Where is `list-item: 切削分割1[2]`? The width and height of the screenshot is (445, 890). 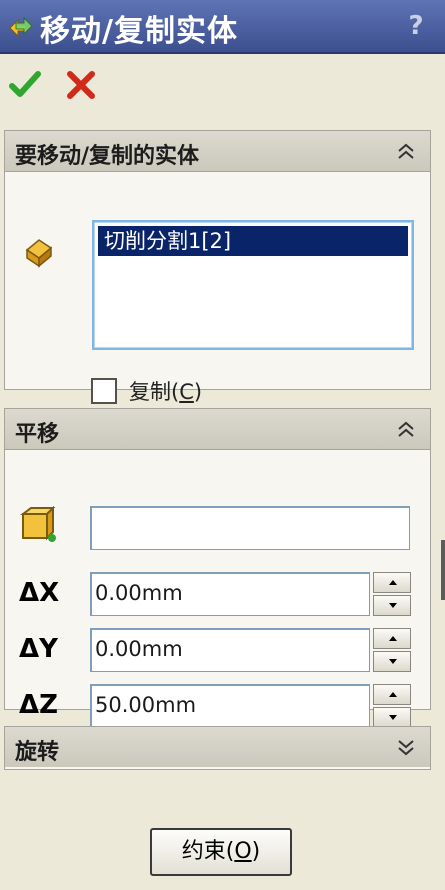
list-item: 切削分割1[2] is located at coordinates (253, 241).